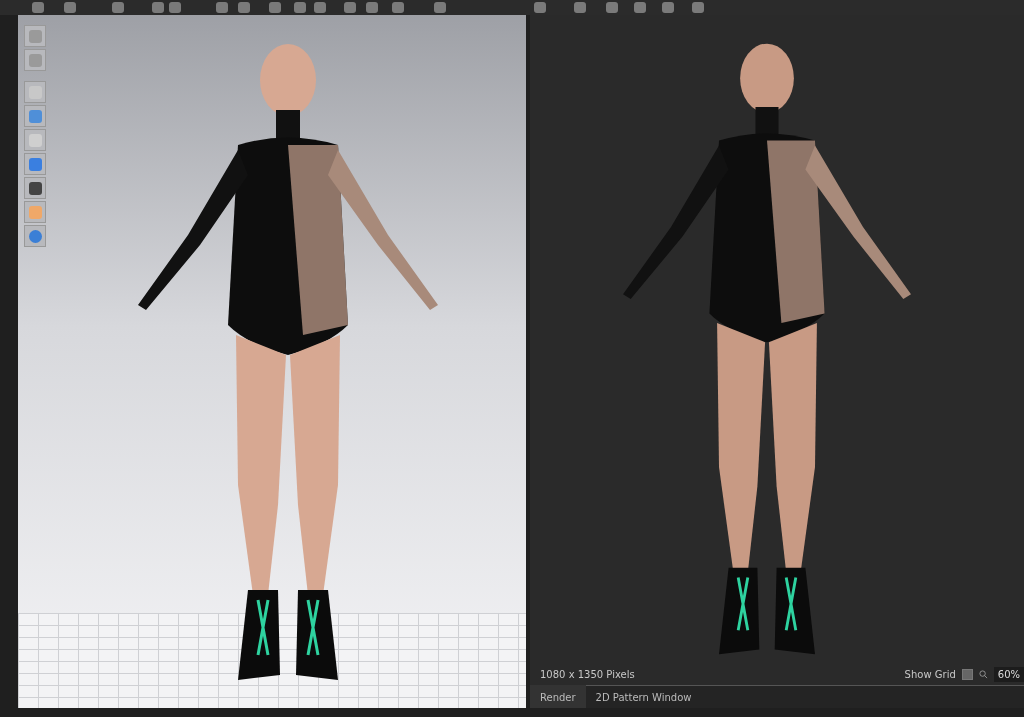  Describe the element at coordinates (967, 674) in the screenshot. I see `show-grid-checkbox` at that location.